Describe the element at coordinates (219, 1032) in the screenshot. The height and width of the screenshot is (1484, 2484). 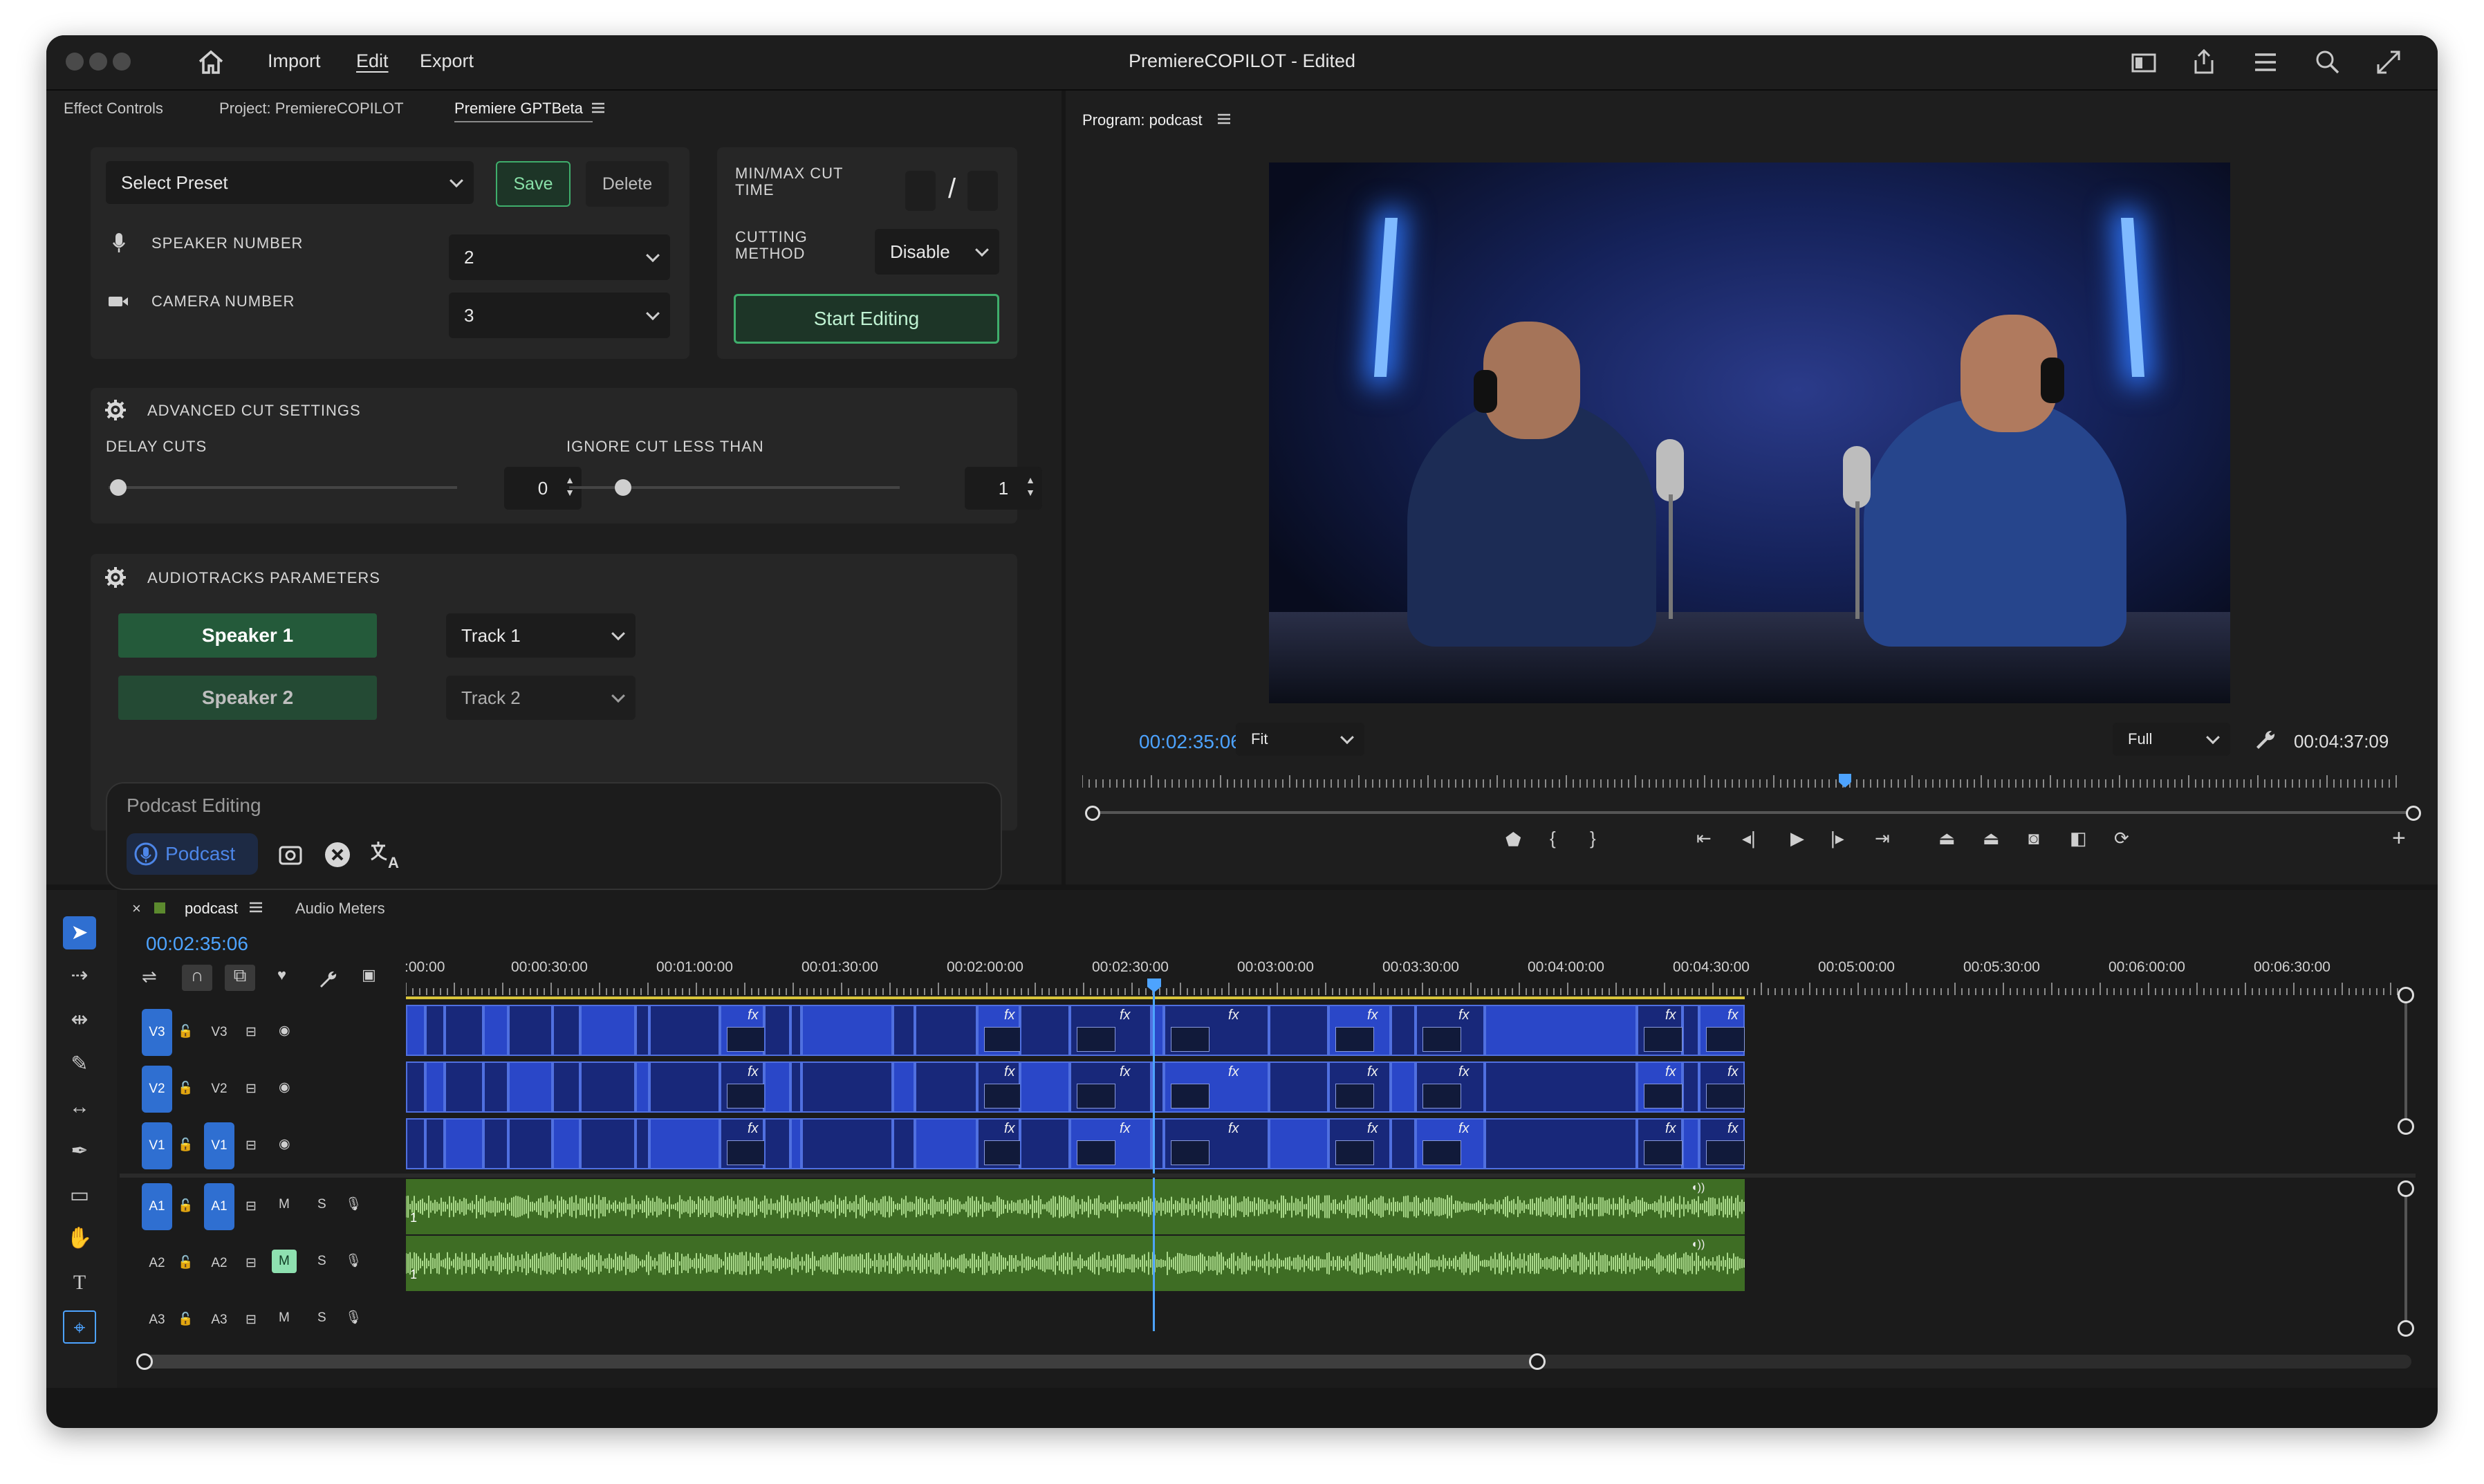
I see `track-name-v3: V3` at that location.